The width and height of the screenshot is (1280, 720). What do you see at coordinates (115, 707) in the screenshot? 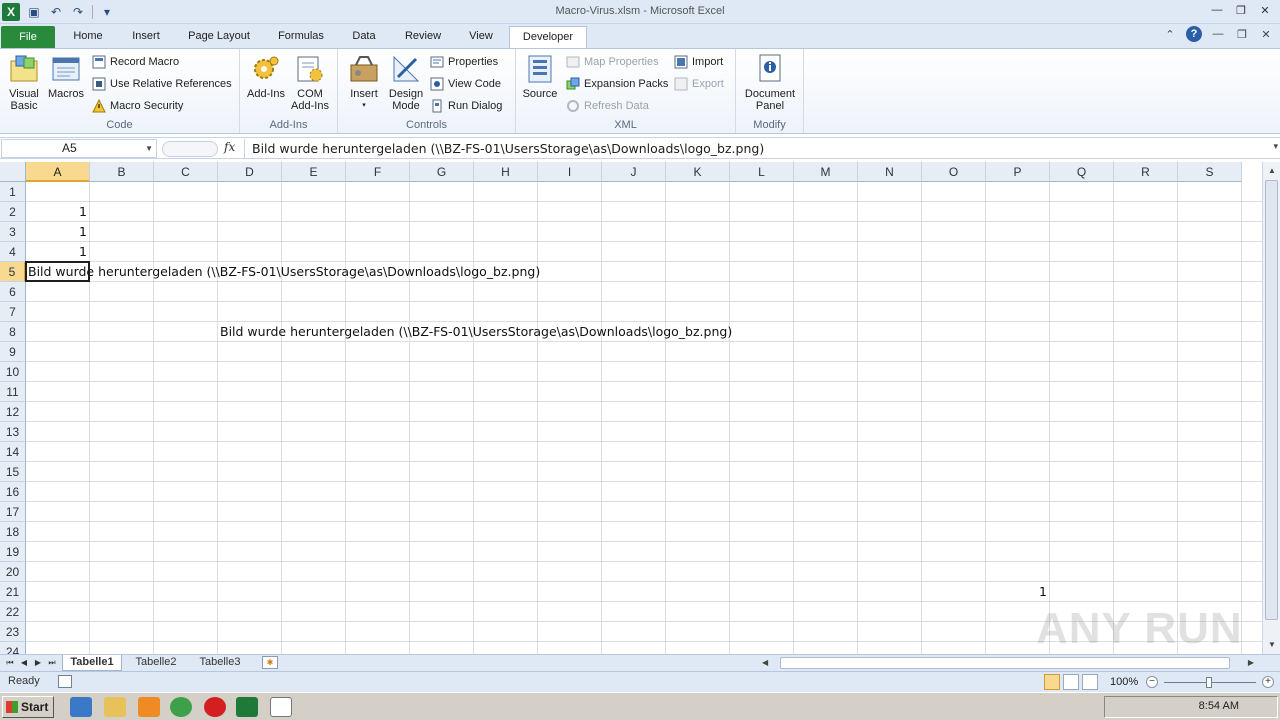
I see `folder-icon` at bounding box center [115, 707].